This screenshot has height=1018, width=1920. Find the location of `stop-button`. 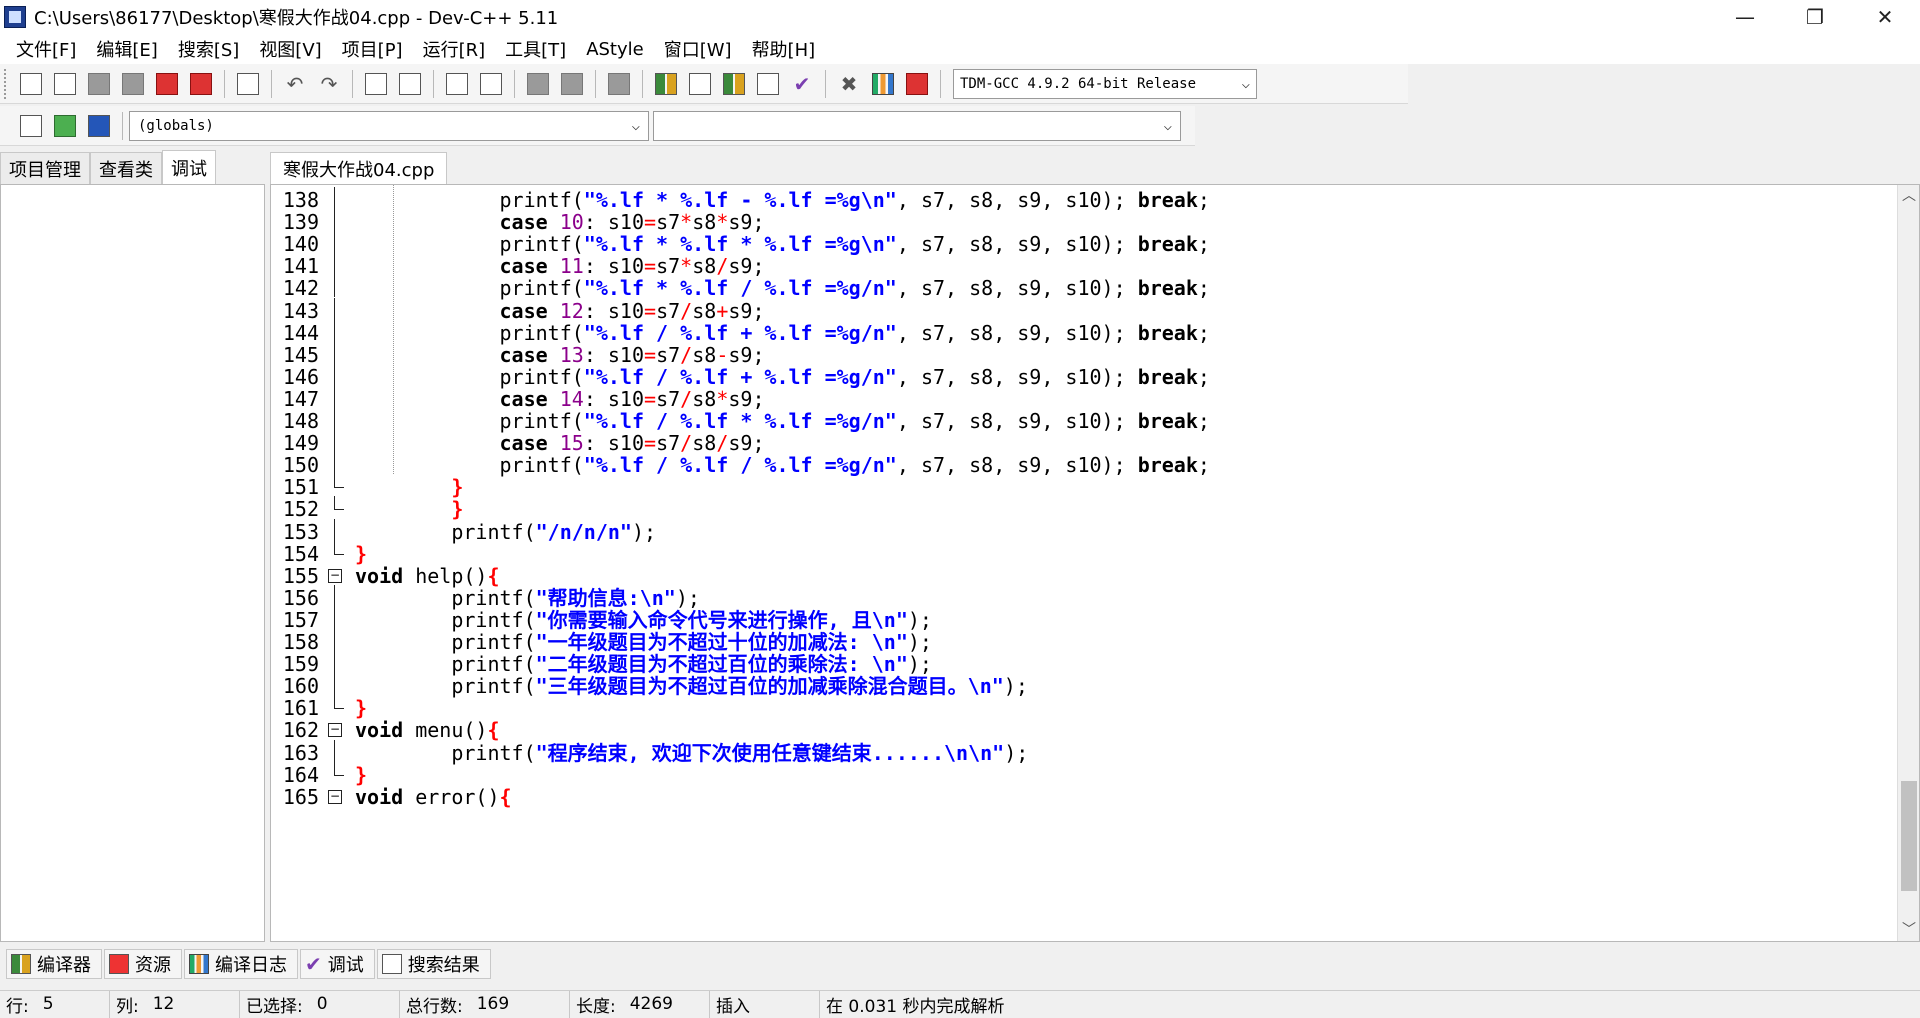

stop-button is located at coordinates (619, 84).